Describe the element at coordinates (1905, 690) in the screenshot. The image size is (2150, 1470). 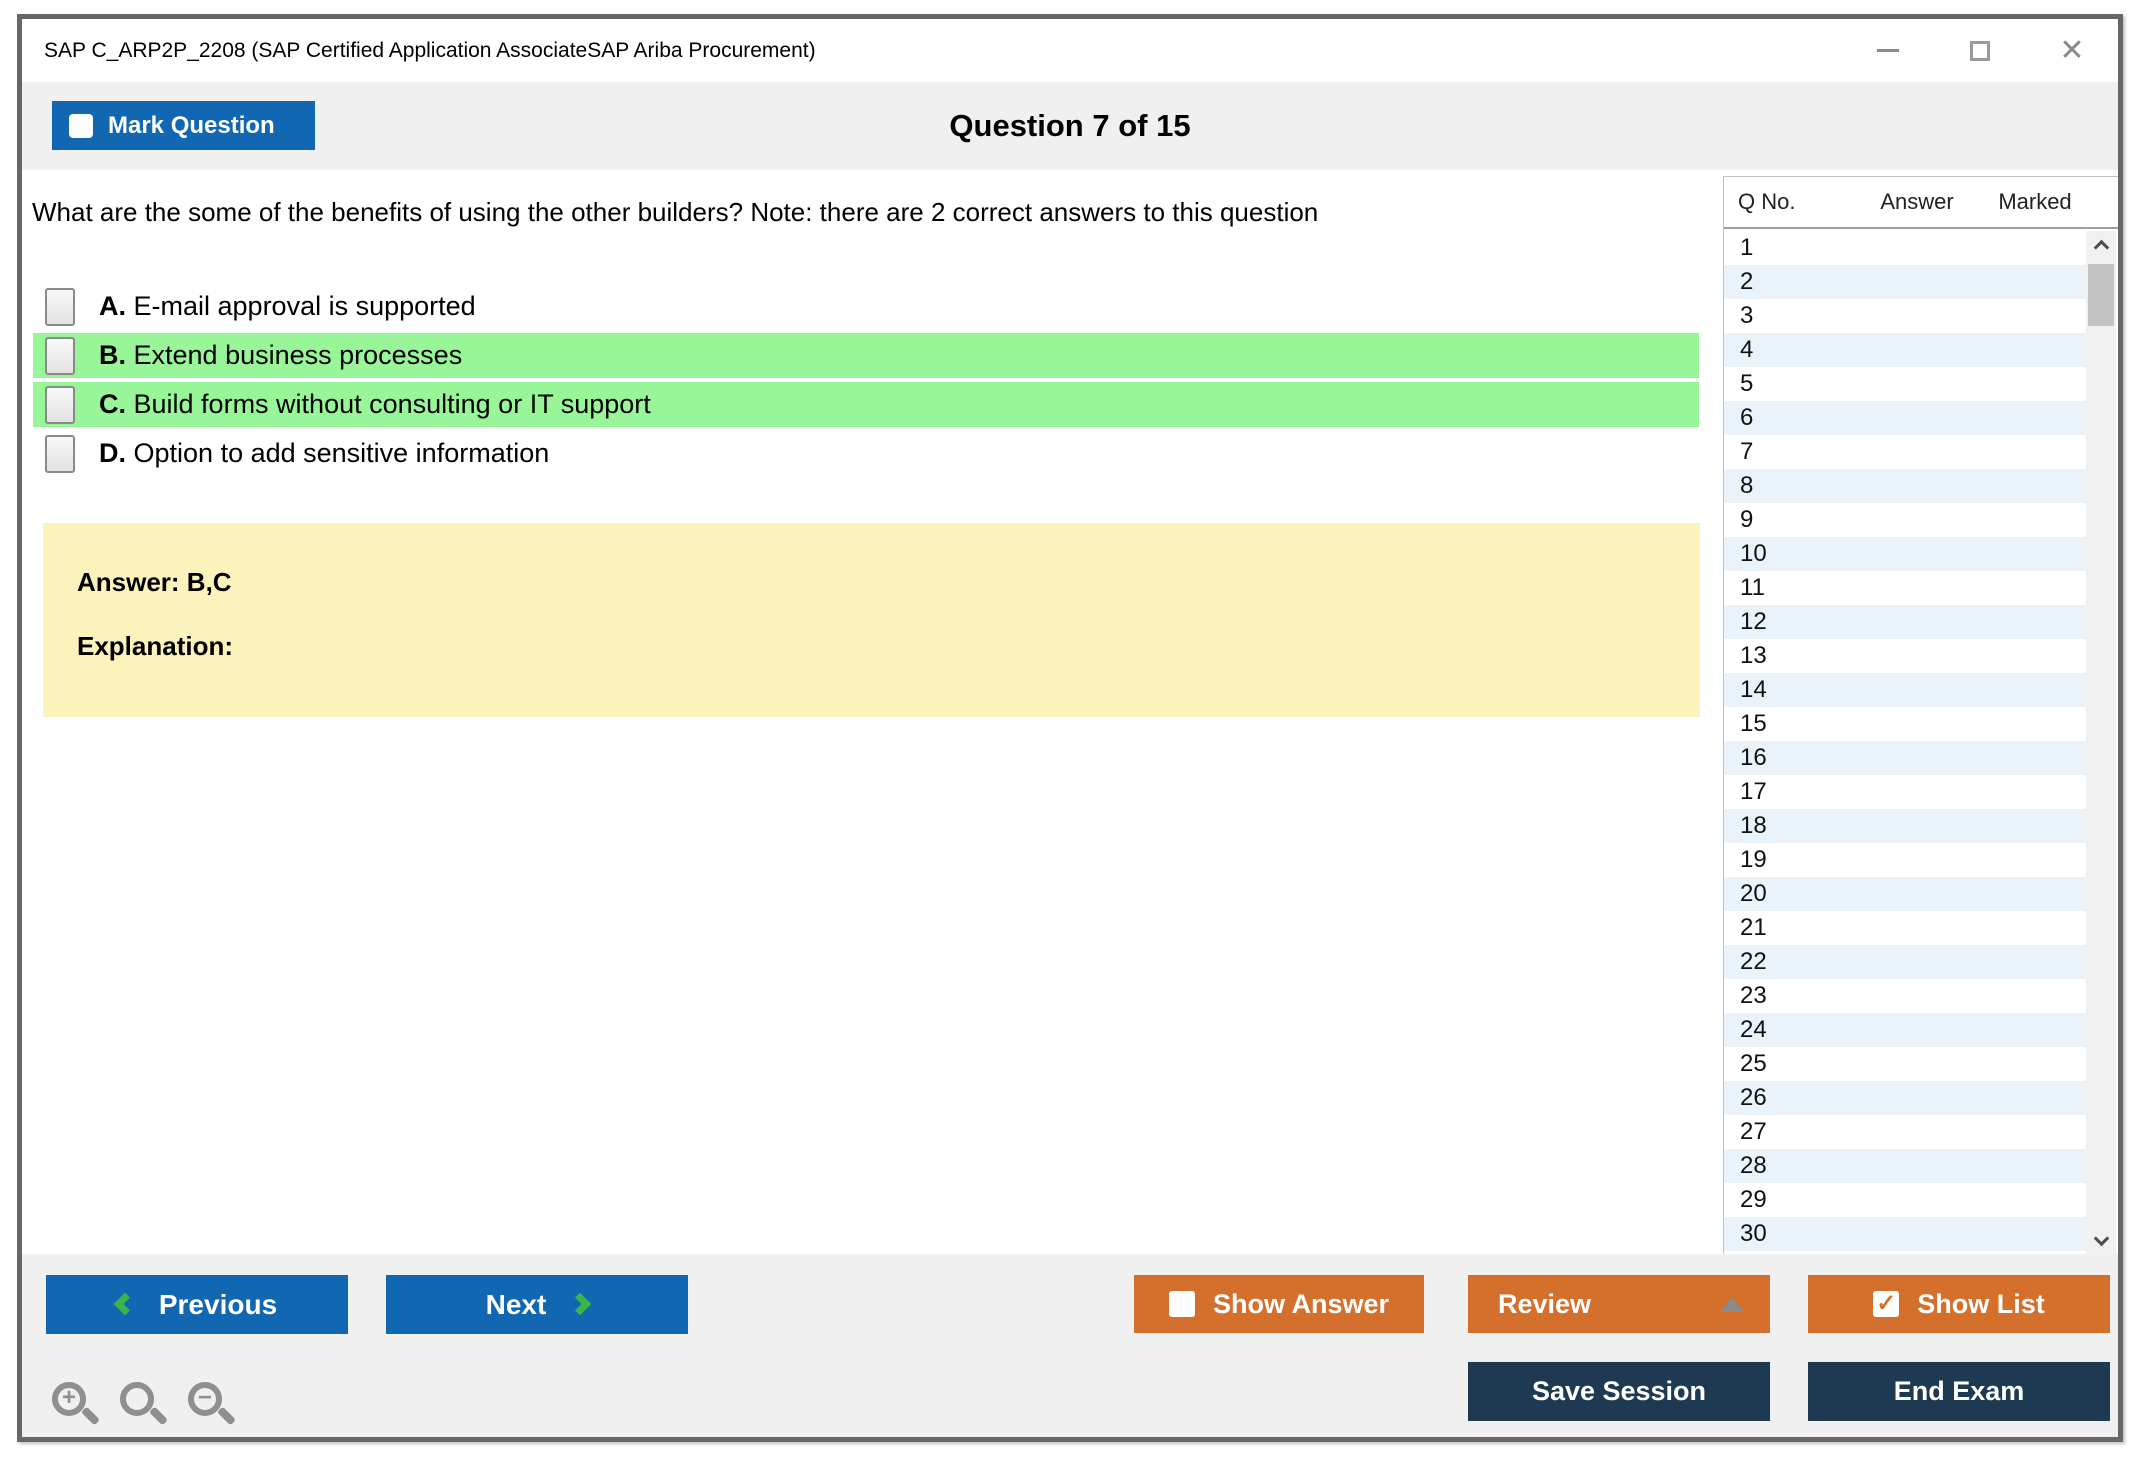
I see `question-list-row: 14` at that location.